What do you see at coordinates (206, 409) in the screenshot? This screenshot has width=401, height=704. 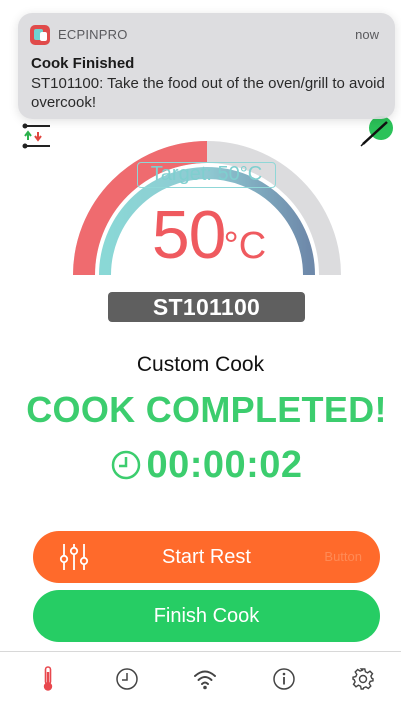 I see `cook-status-label: COOK COMPLETED!` at bounding box center [206, 409].